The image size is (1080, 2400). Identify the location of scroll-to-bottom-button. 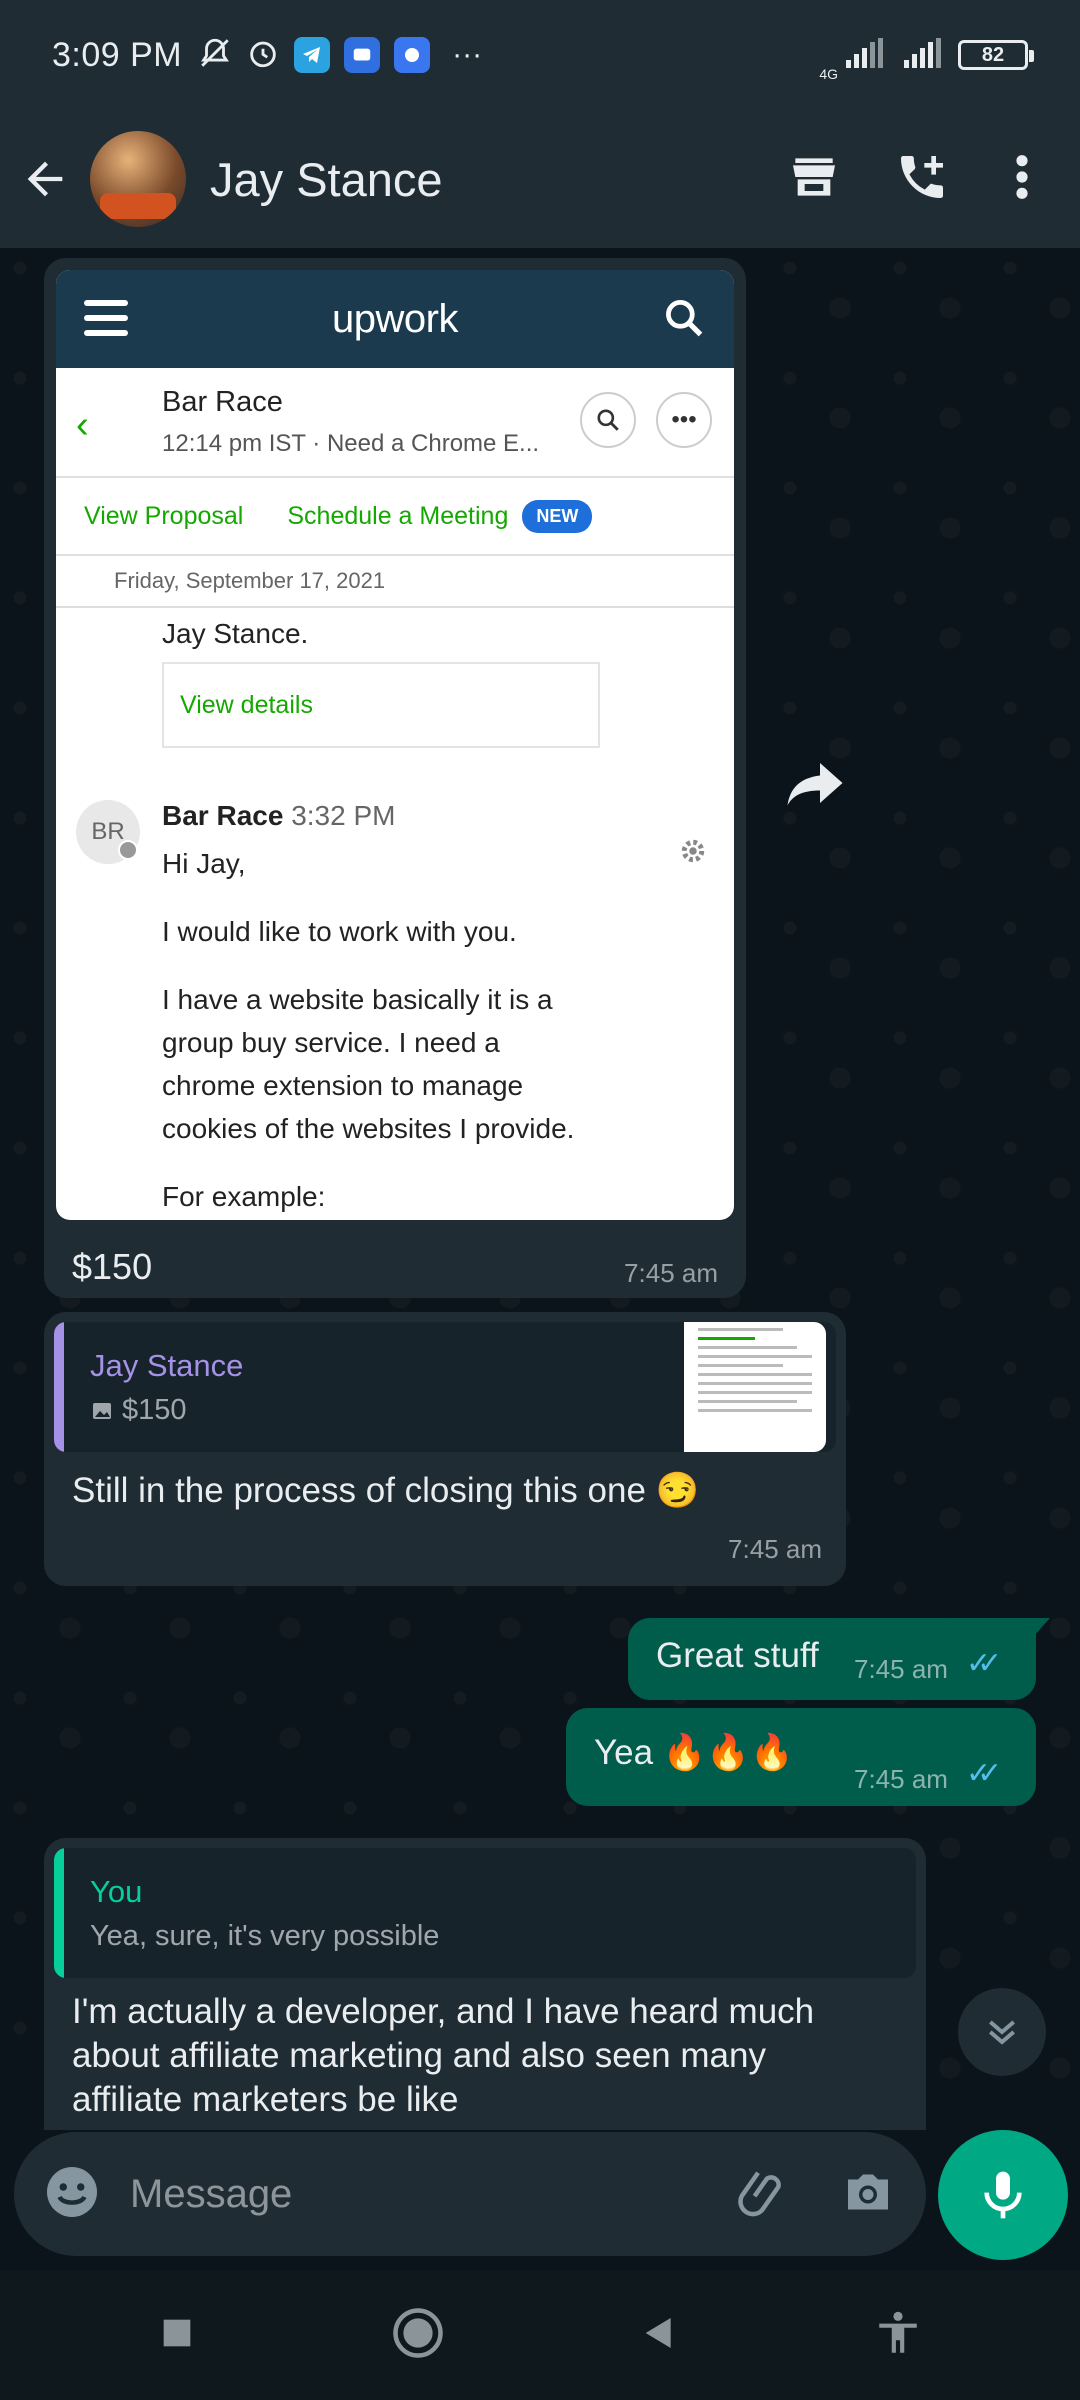
(1002, 2032).